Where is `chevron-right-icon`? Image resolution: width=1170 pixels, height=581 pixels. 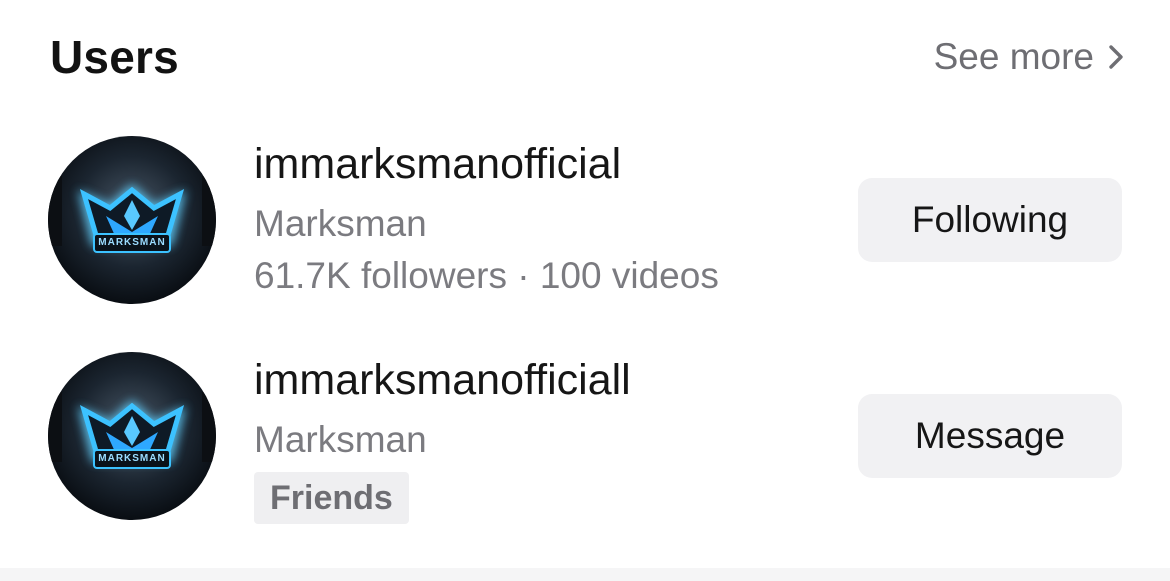 chevron-right-icon is located at coordinates (1116, 57).